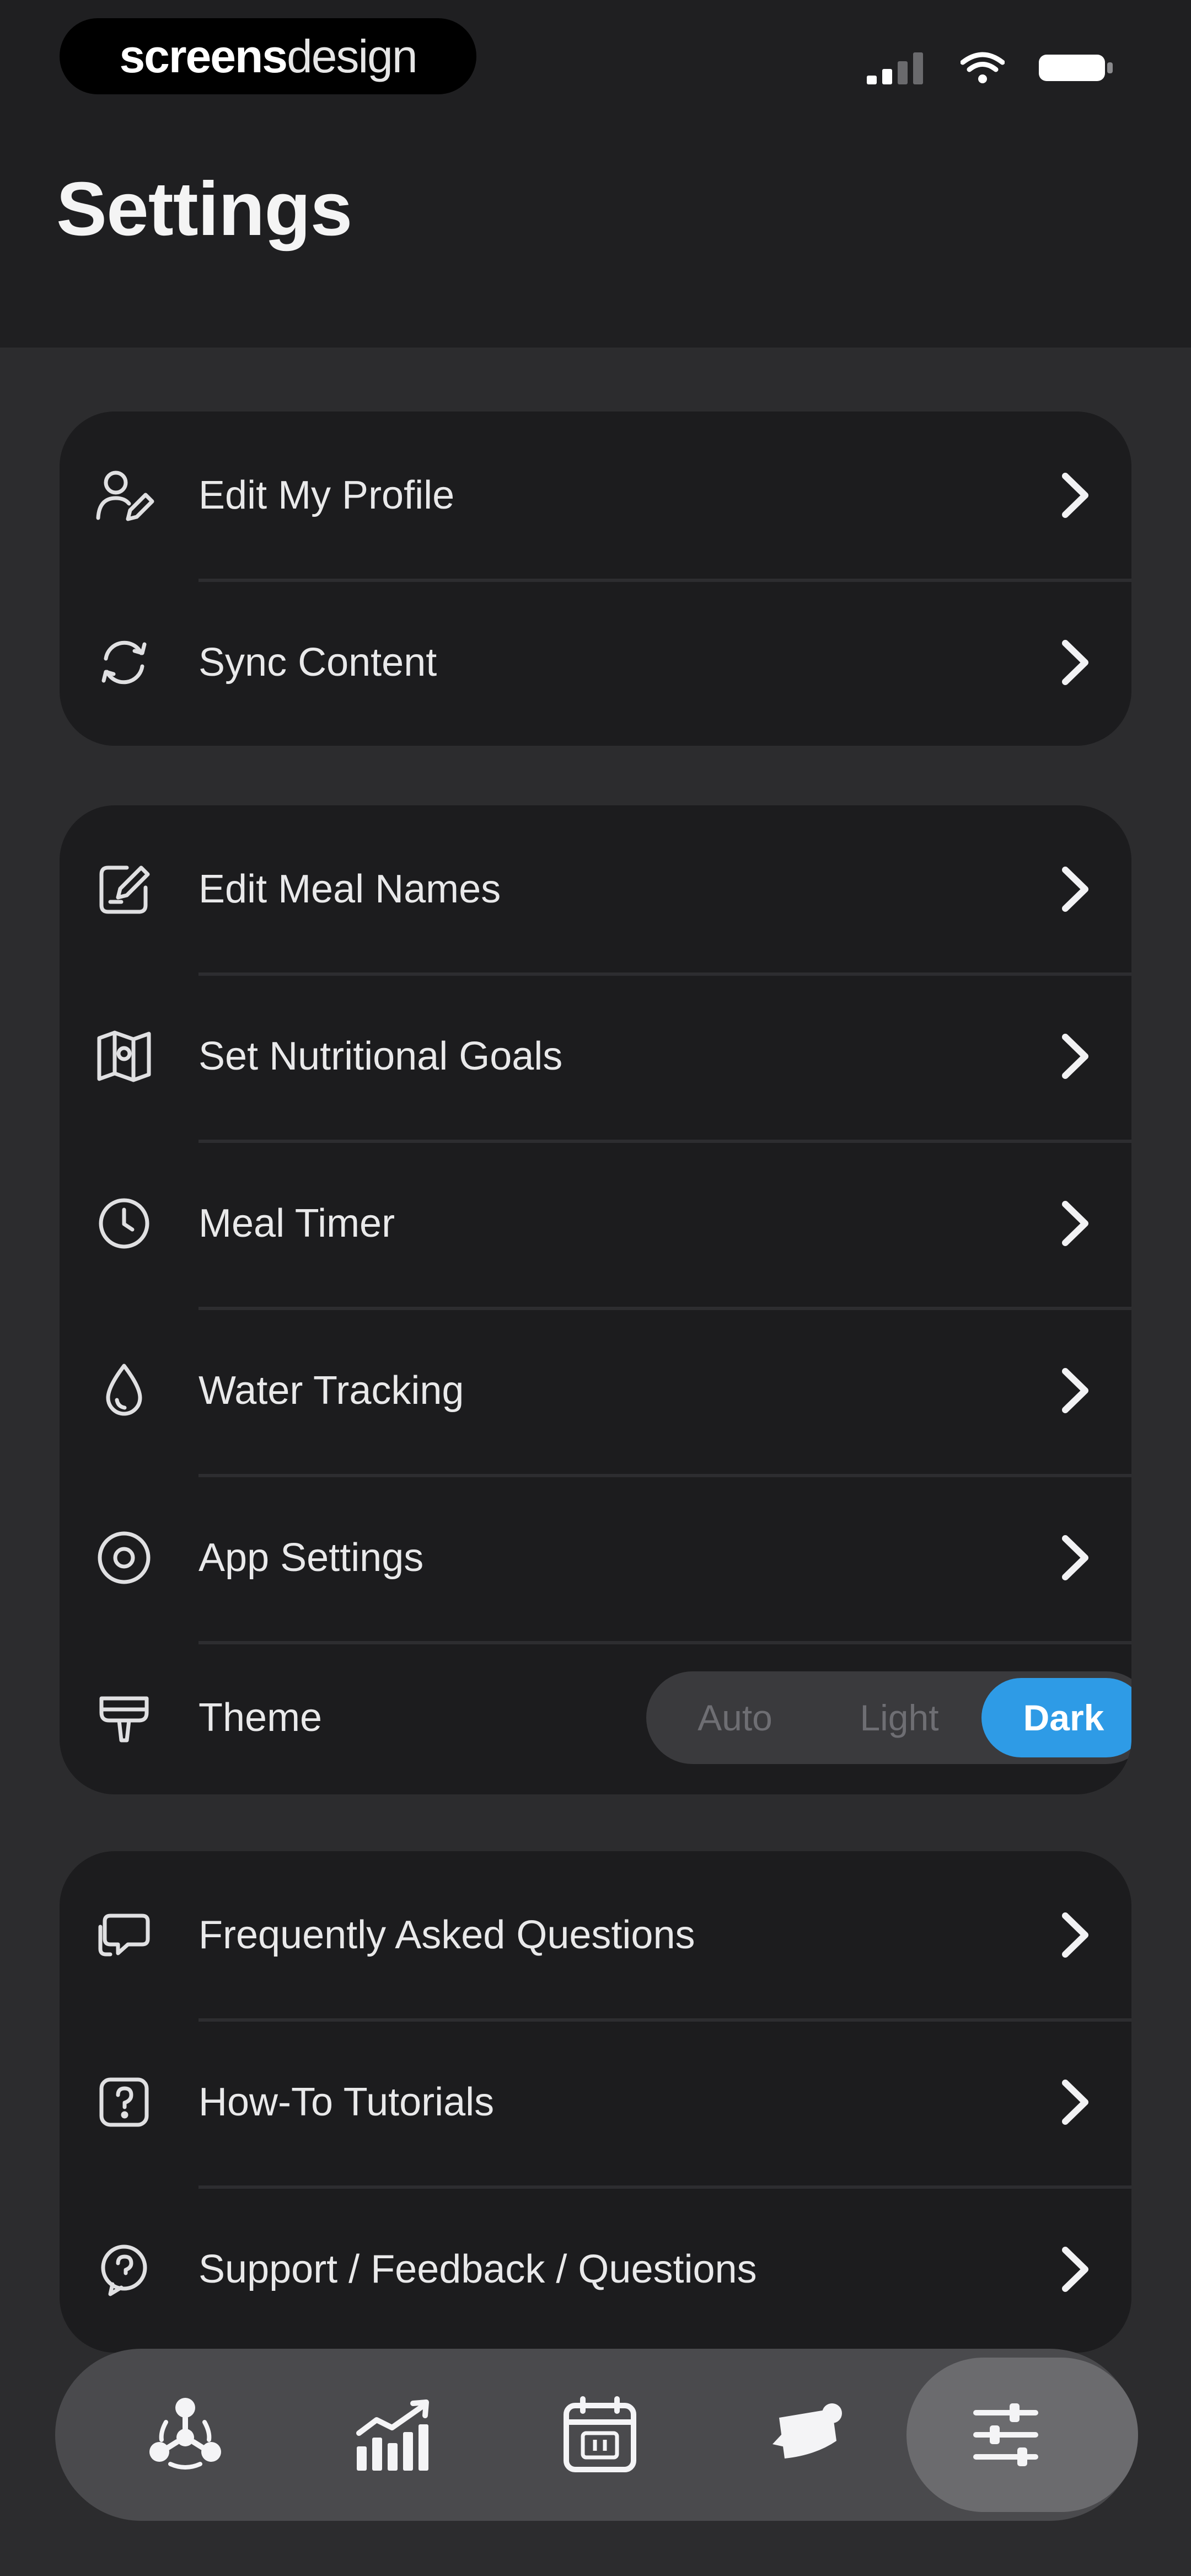 This screenshot has width=1191, height=2576. I want to click on tab-nutrients, so click(185, 2435).